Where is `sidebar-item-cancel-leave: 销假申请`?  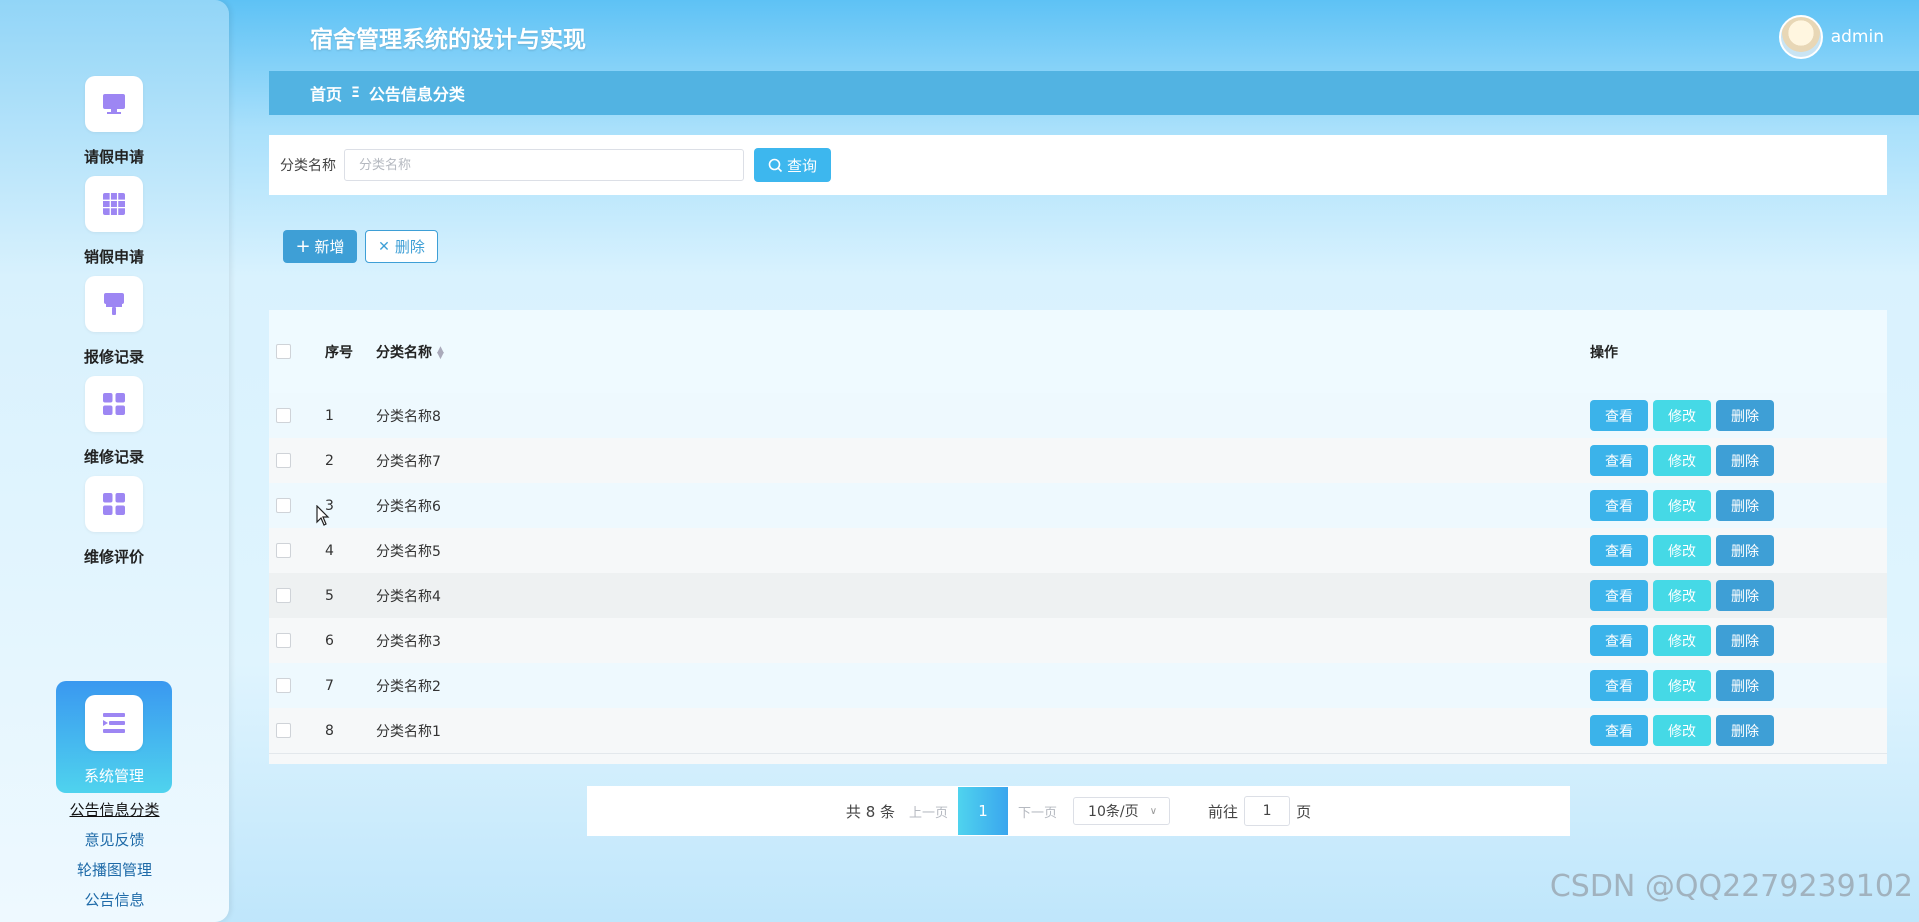
sidebar-item-cancel-leave: 销假申请 is located at coordinates (114, 218).